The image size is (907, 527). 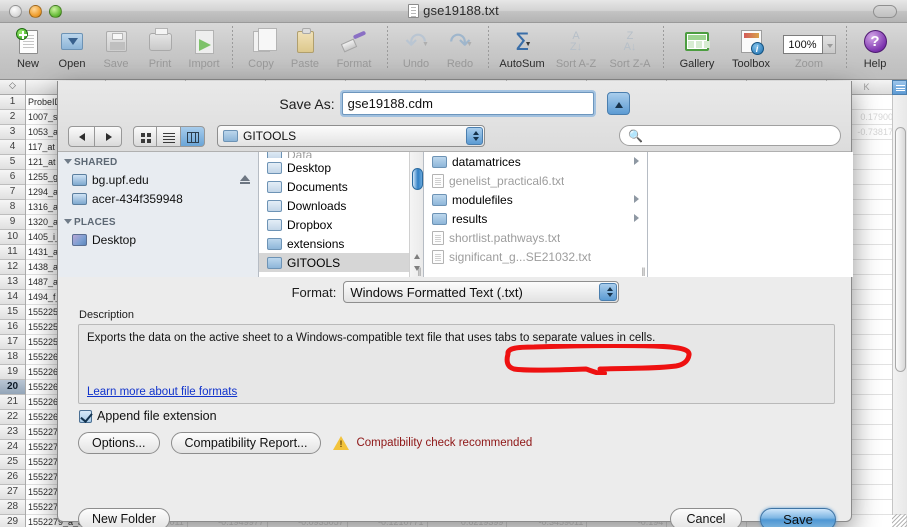 I want to click on save-as-input: gse19188.cdm, so click(x=467, y=103).